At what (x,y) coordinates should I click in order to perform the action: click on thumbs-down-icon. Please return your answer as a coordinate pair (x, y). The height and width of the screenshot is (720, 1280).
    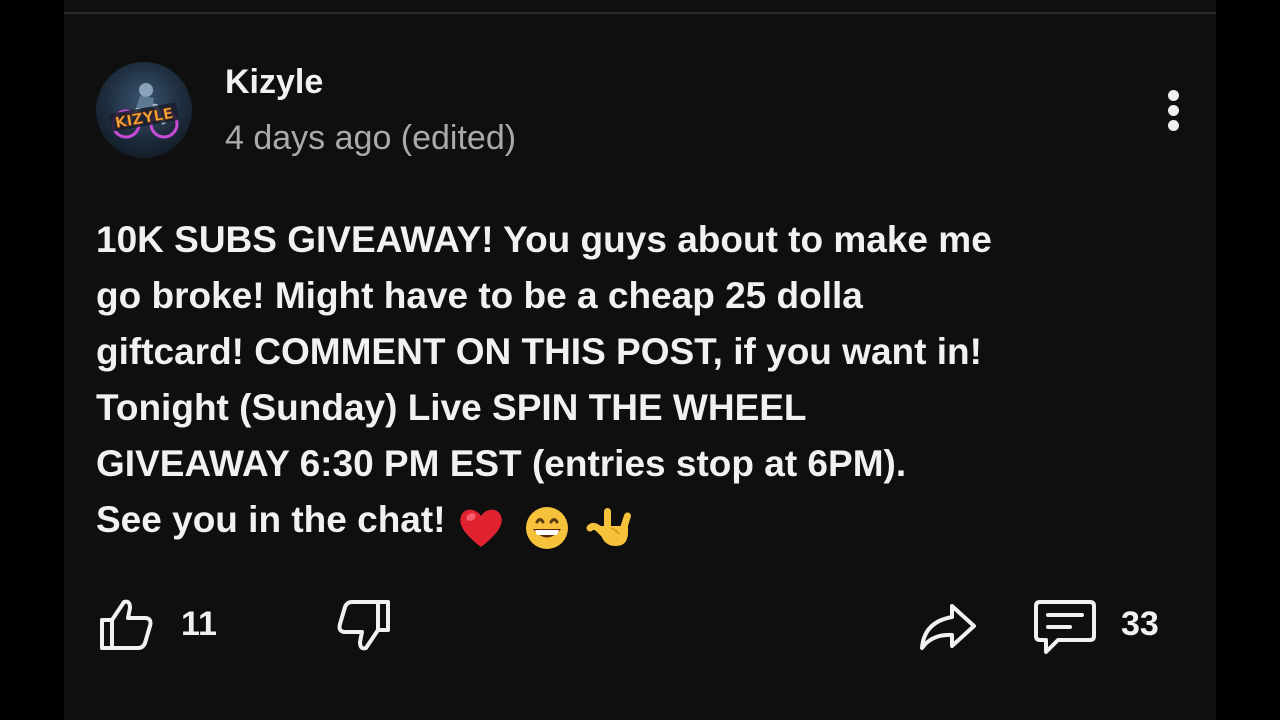
    Looking at the image, I should click on (363, 625).